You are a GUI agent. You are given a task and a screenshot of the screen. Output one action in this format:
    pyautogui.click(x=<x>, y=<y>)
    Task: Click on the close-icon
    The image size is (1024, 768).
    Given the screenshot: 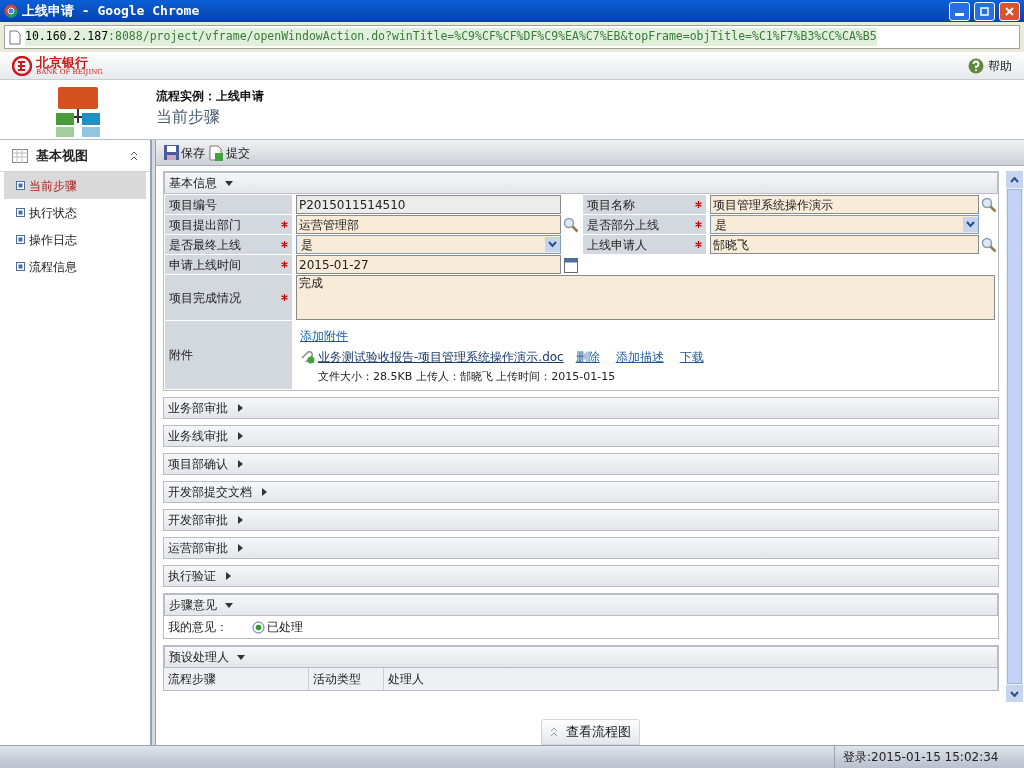 What is the action you would take?
    pyautogui.click(x=1009, y=11)
    